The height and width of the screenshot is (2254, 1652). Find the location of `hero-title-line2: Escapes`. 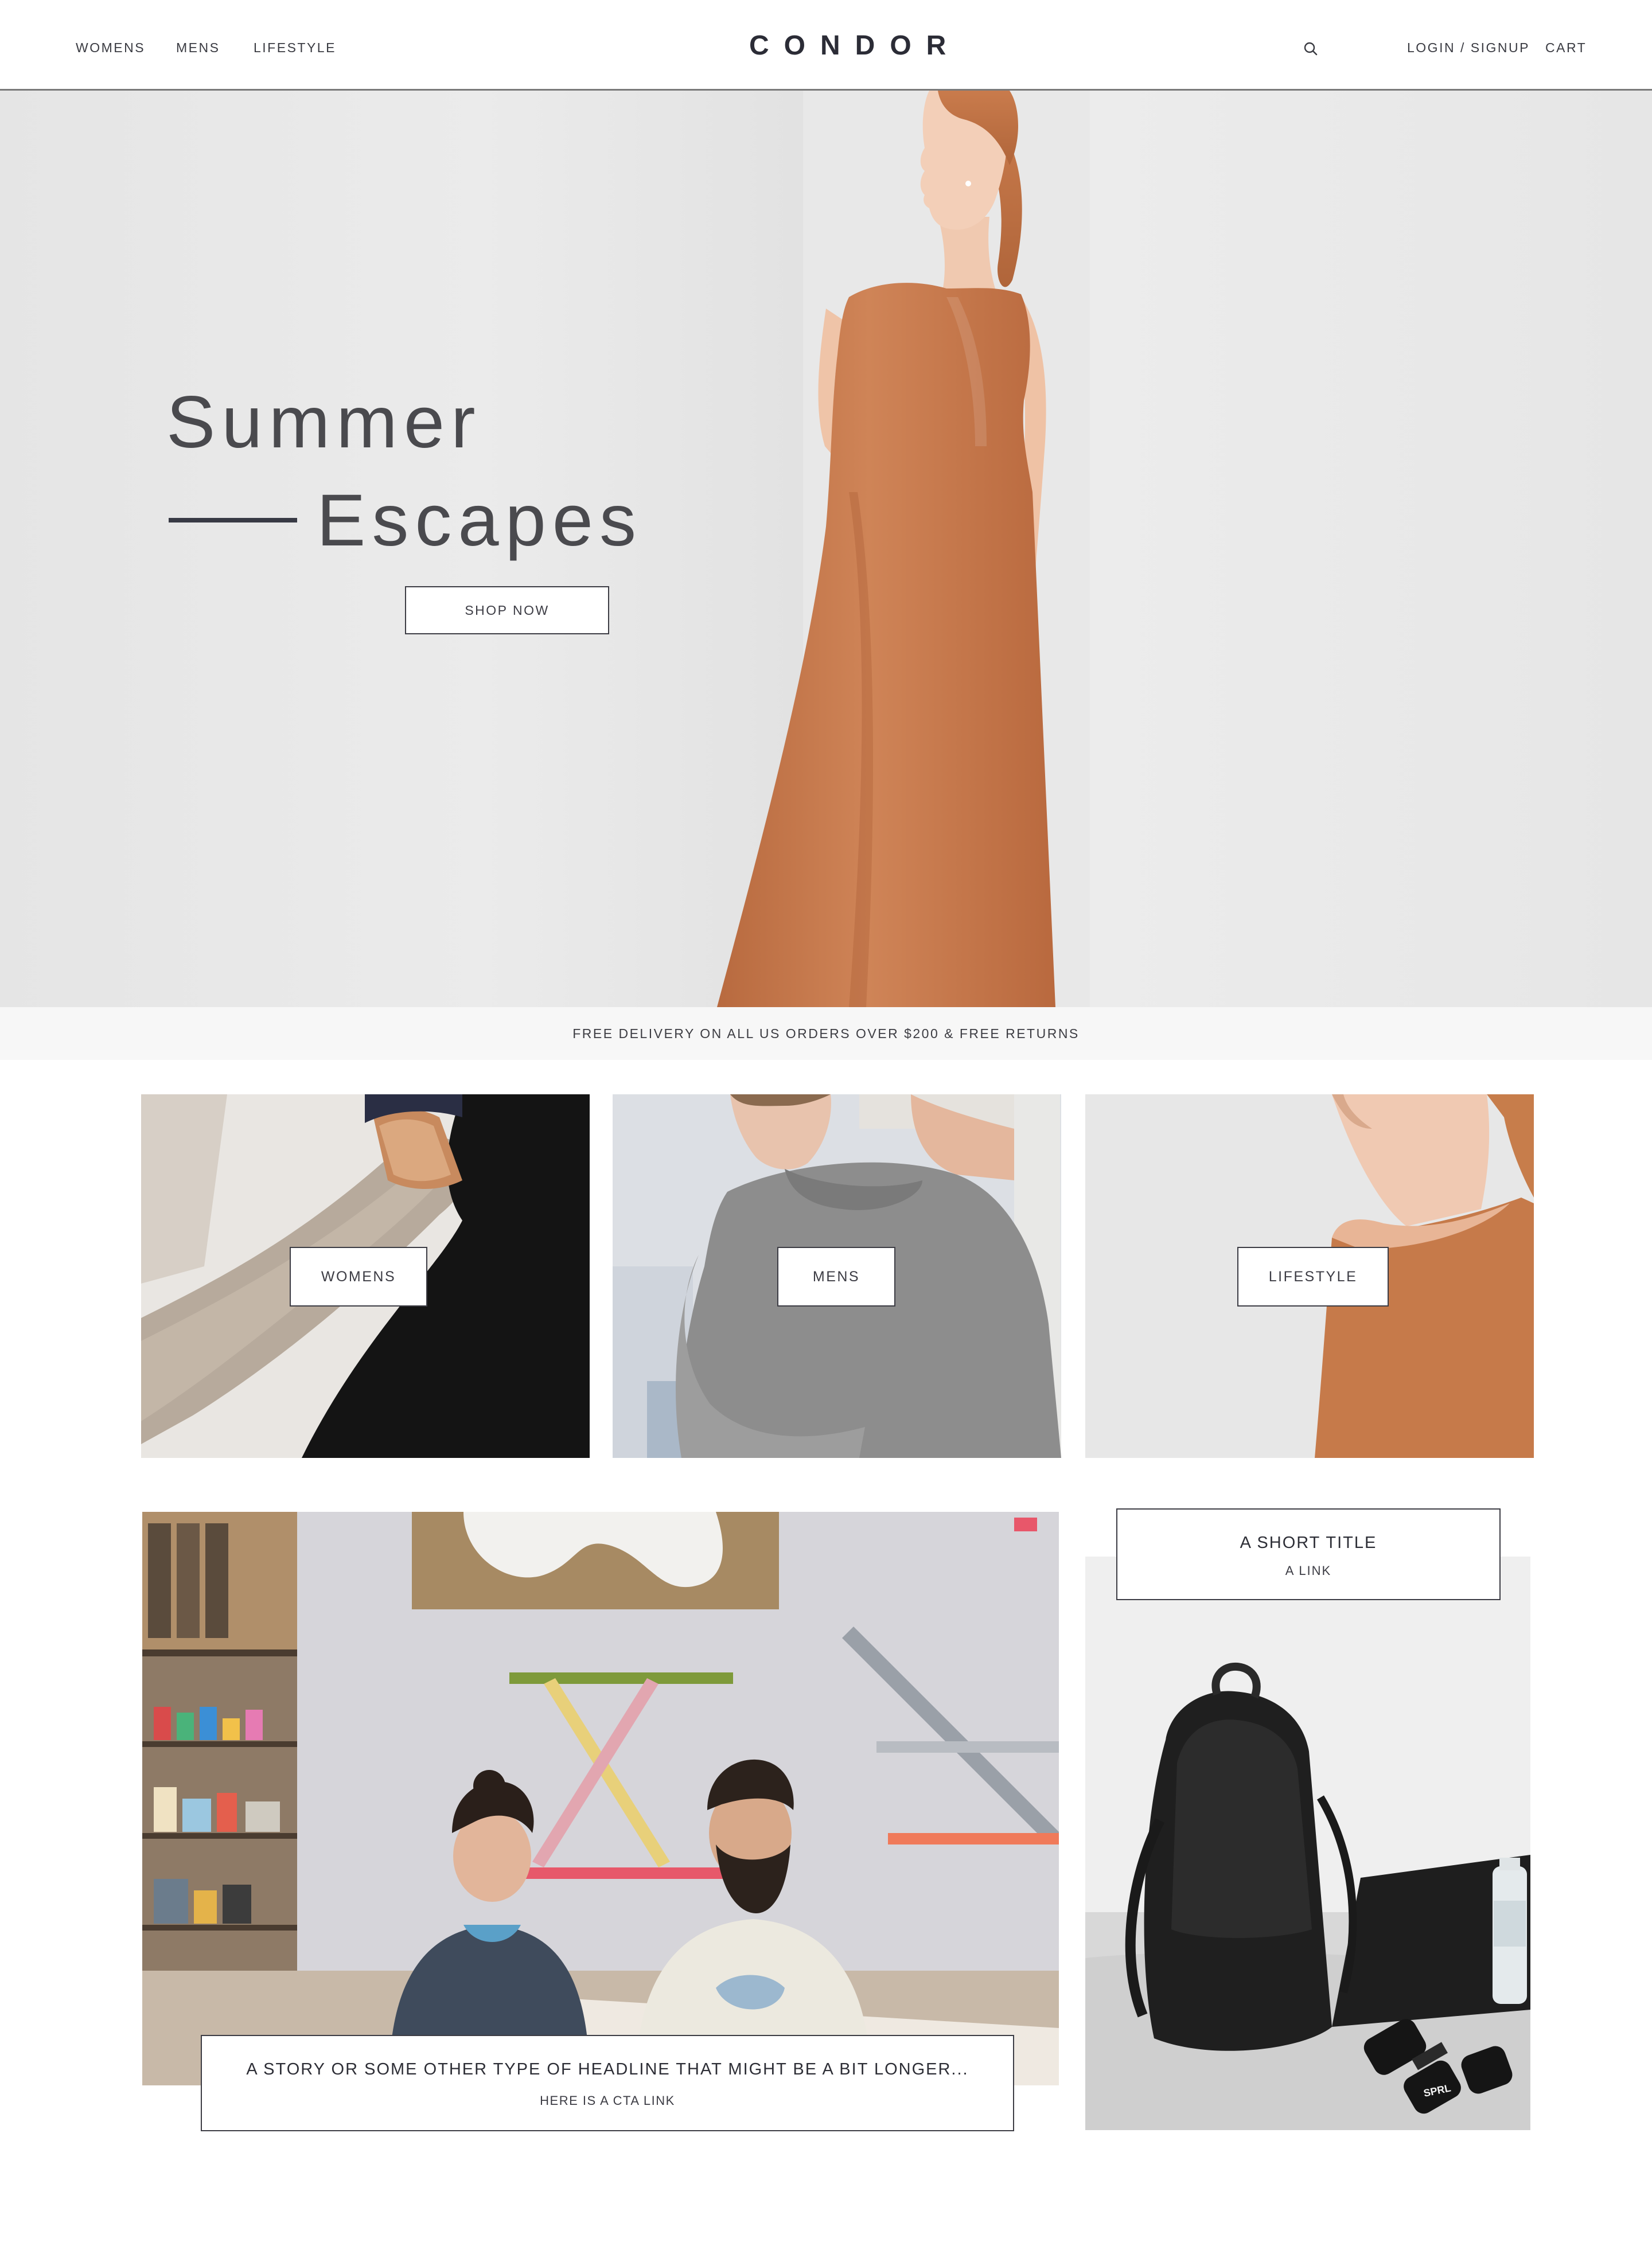

hero-title-line2: Escapes is located at coordinates (479, 520).